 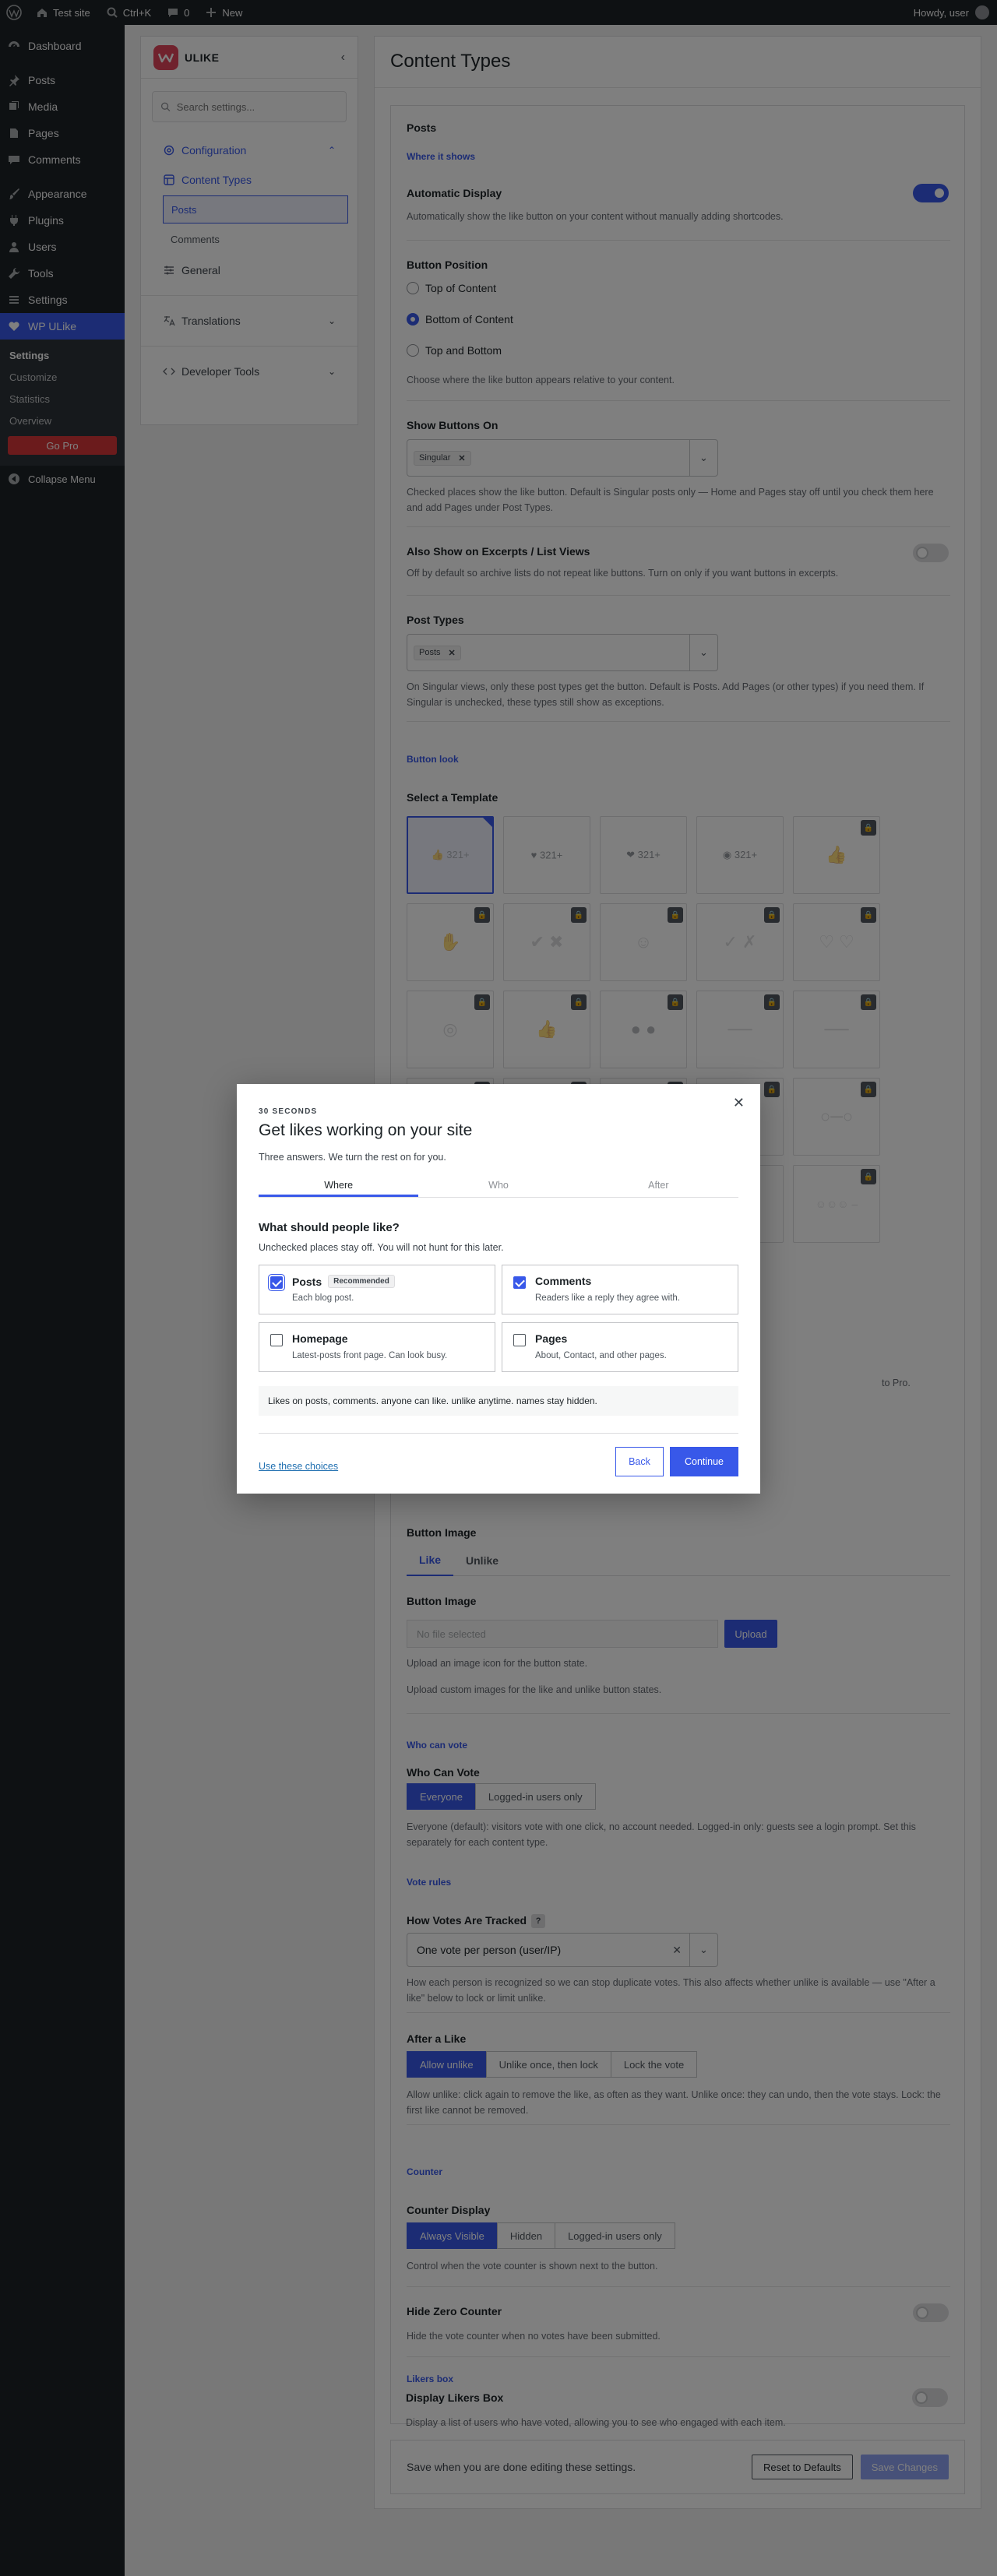 What do you see at coordinates (323, 1298) in the screenshot?
I see `option-desc: Each blog post.` at bounding box center [323, 1298].